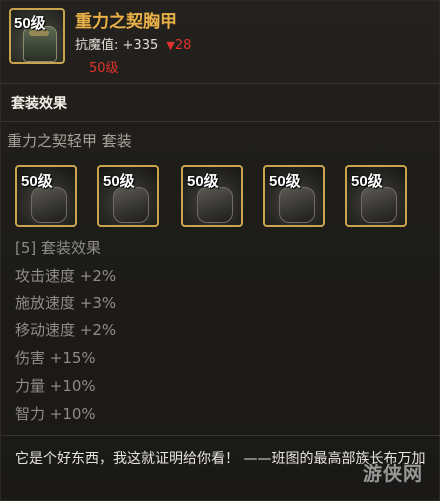 This screenshot has height=501, width=440. What do you see at coordinates (379, 205) in the screenshot?
I see `boots-shape` at bounding box center [379, 205].